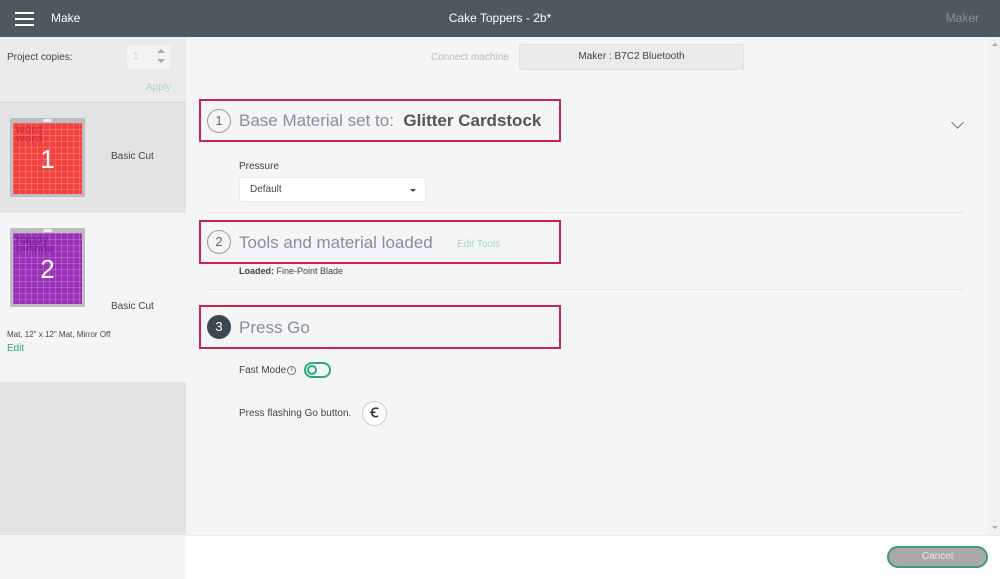 The image size is (1000, 579). I want to click on mat-thumbnail: happy birthday 2, so click(47, 267).